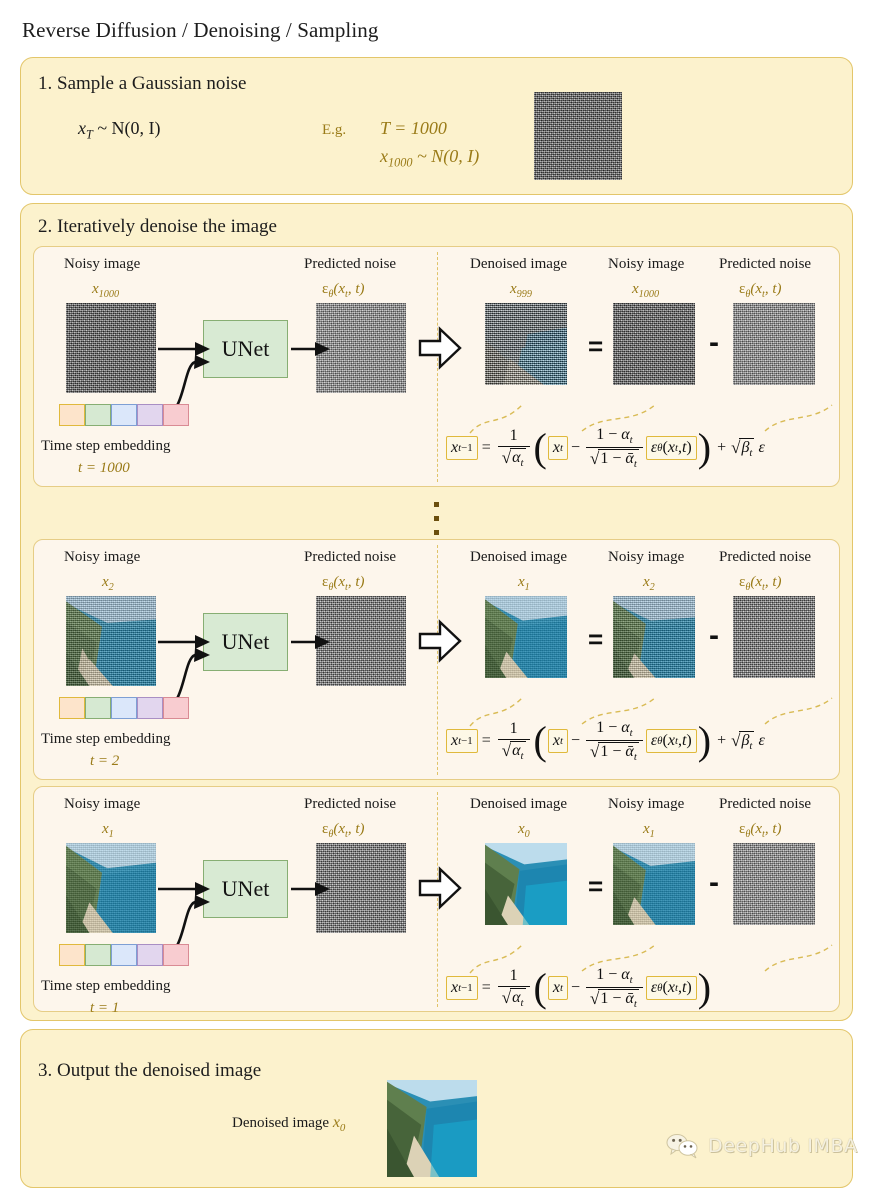 This screenshot has width=873, height=1203. Describe the element at coordinates (774, 637) in the screenshot. I see `block2-right-pred-image` at that location.